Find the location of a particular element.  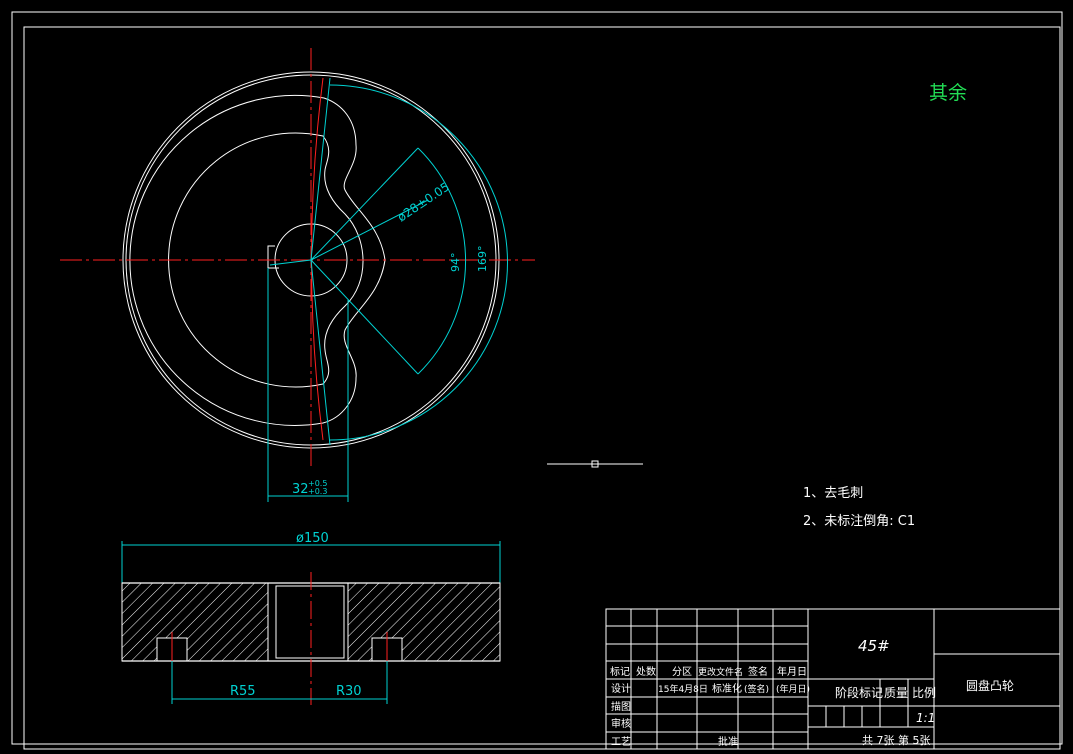

scale-value: 1:1 is located at coordinates (925, 718).